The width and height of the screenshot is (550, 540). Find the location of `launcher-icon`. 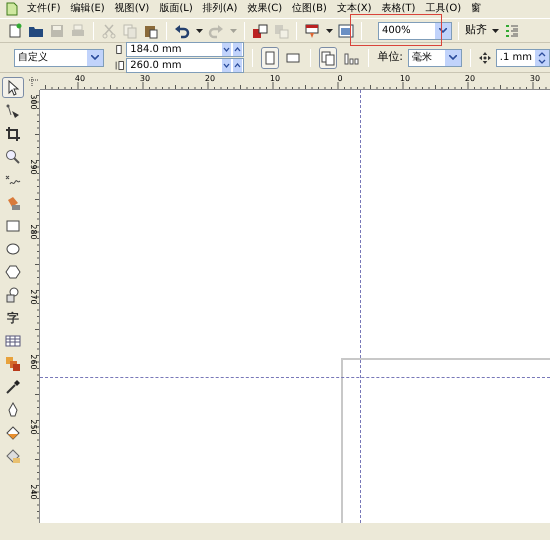

launcher-icon is located at coordinates (312, 30).